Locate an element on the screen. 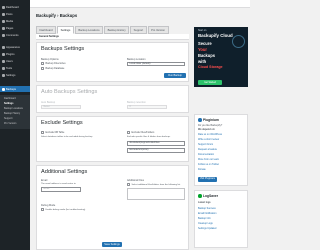 The height and width of the screenshot is (250, 320). save-settings-button: Save Settings is located at coordinates (112, 244).